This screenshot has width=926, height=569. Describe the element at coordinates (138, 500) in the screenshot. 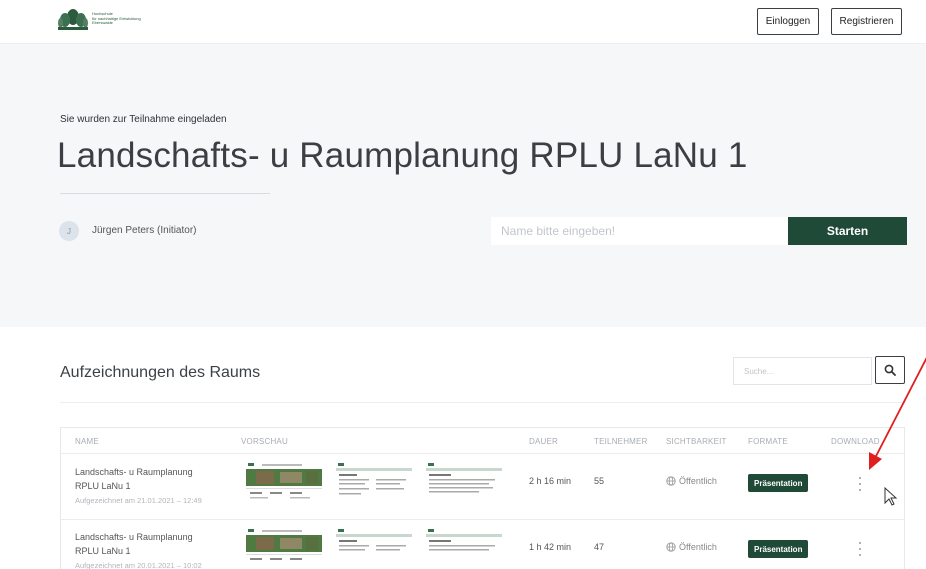

I see `recorded-date: Aufgezeichnet am 21.01.2021 – 12:49` at that location.